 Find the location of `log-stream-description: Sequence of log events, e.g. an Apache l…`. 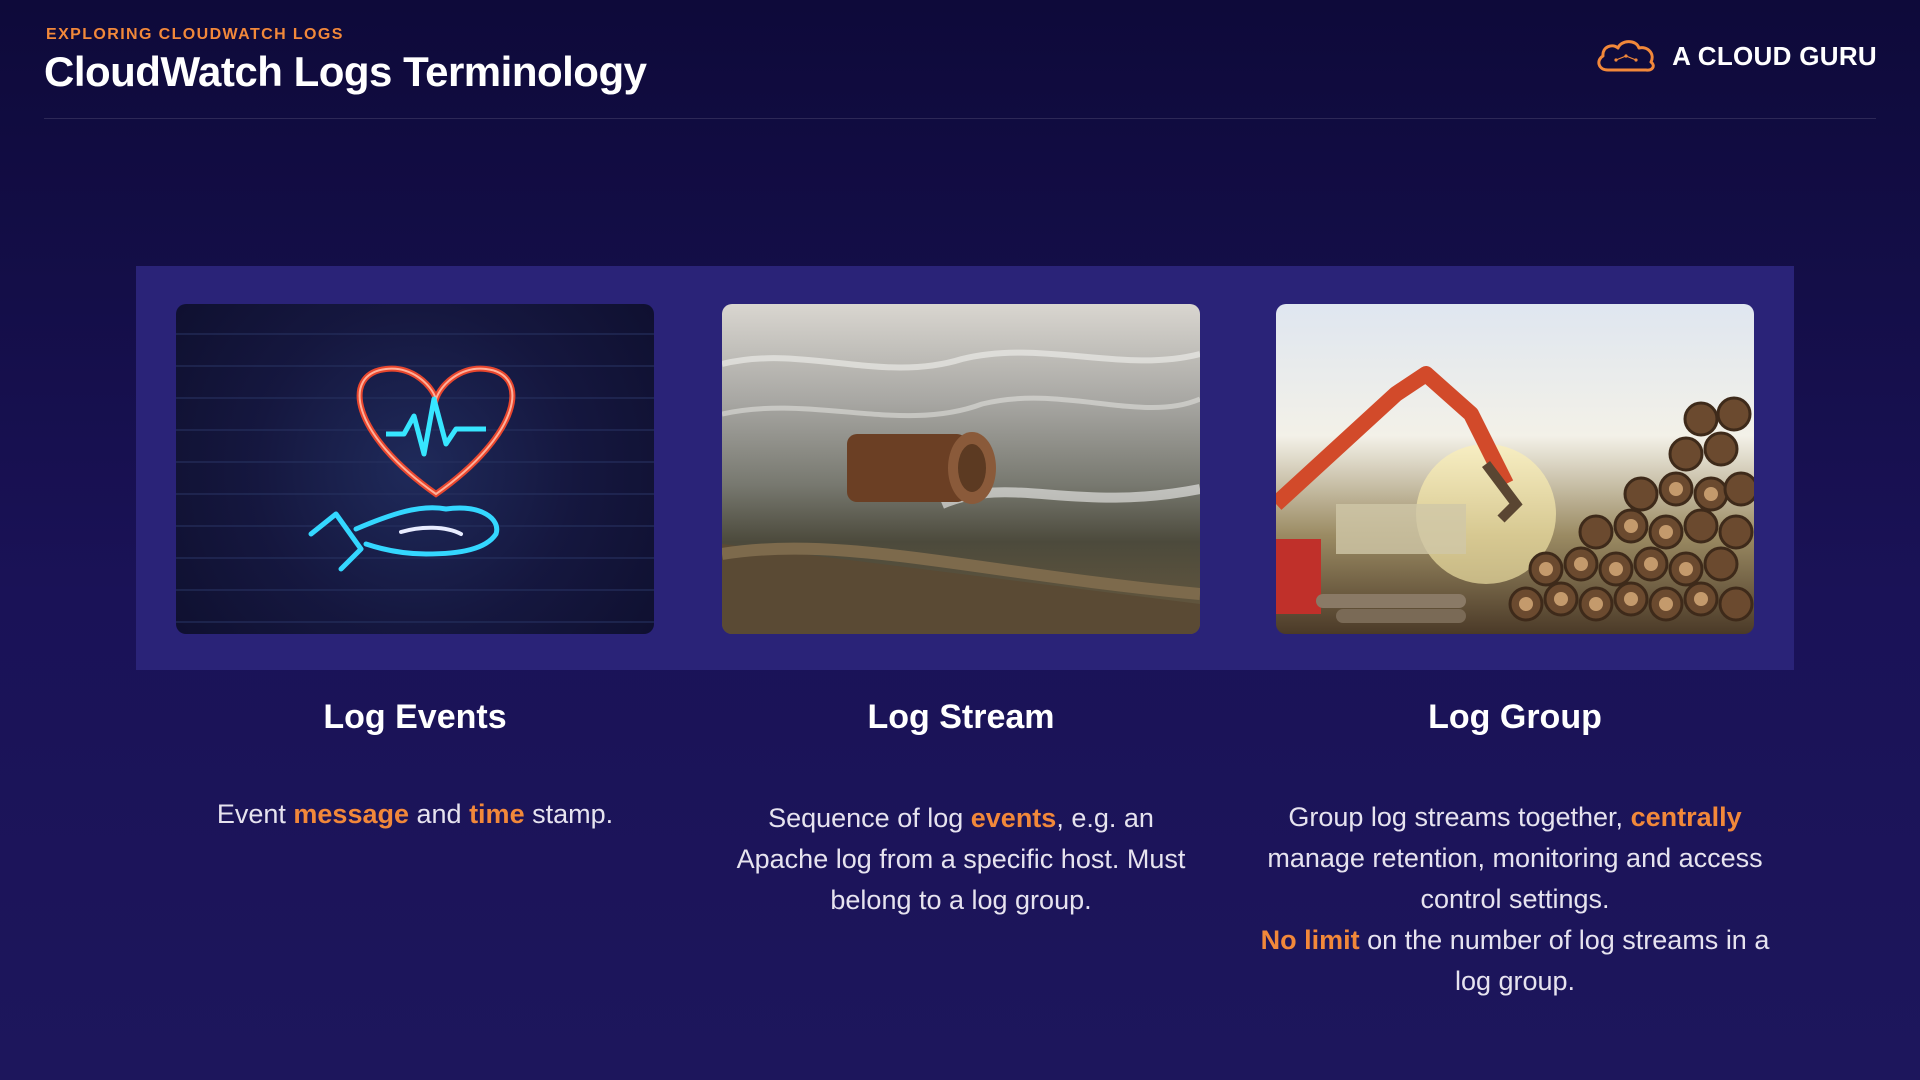

log-stream-description: Sequence of log events, e.g. an Apache l… is located at coordinates (961, 859).